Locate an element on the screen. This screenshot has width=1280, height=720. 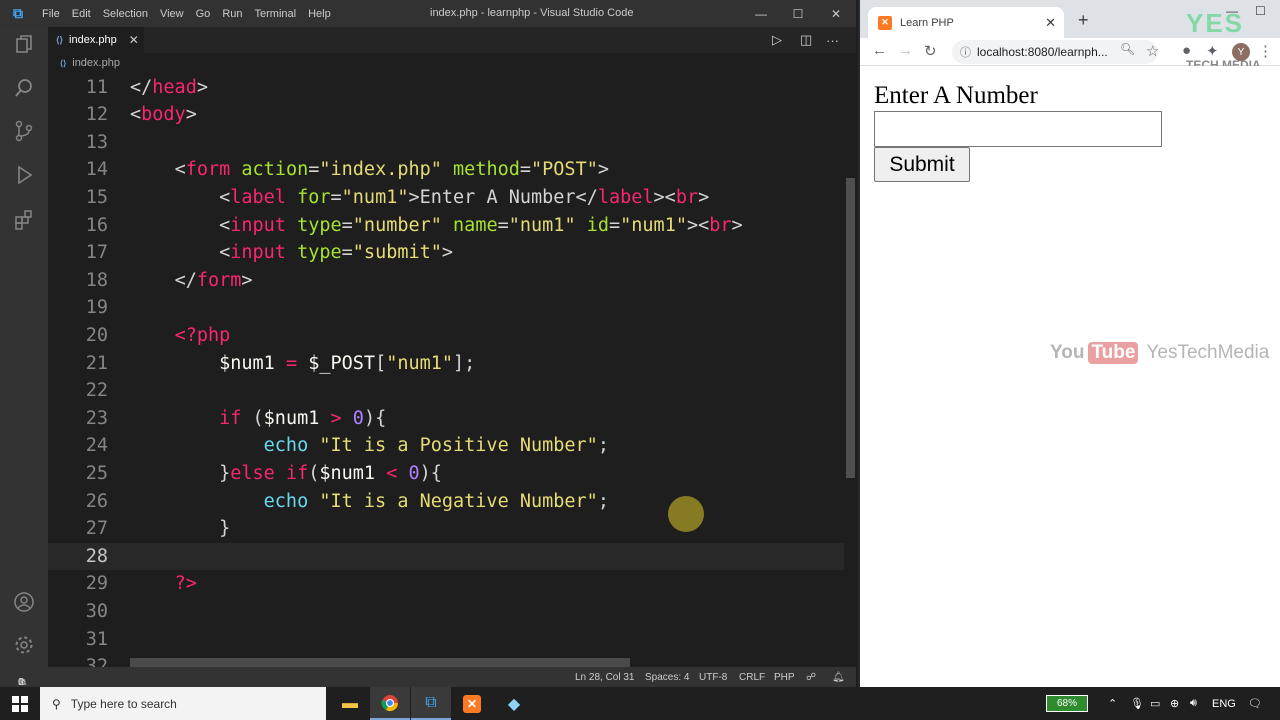
code-text: </head> is located at coordinates (169, 88).